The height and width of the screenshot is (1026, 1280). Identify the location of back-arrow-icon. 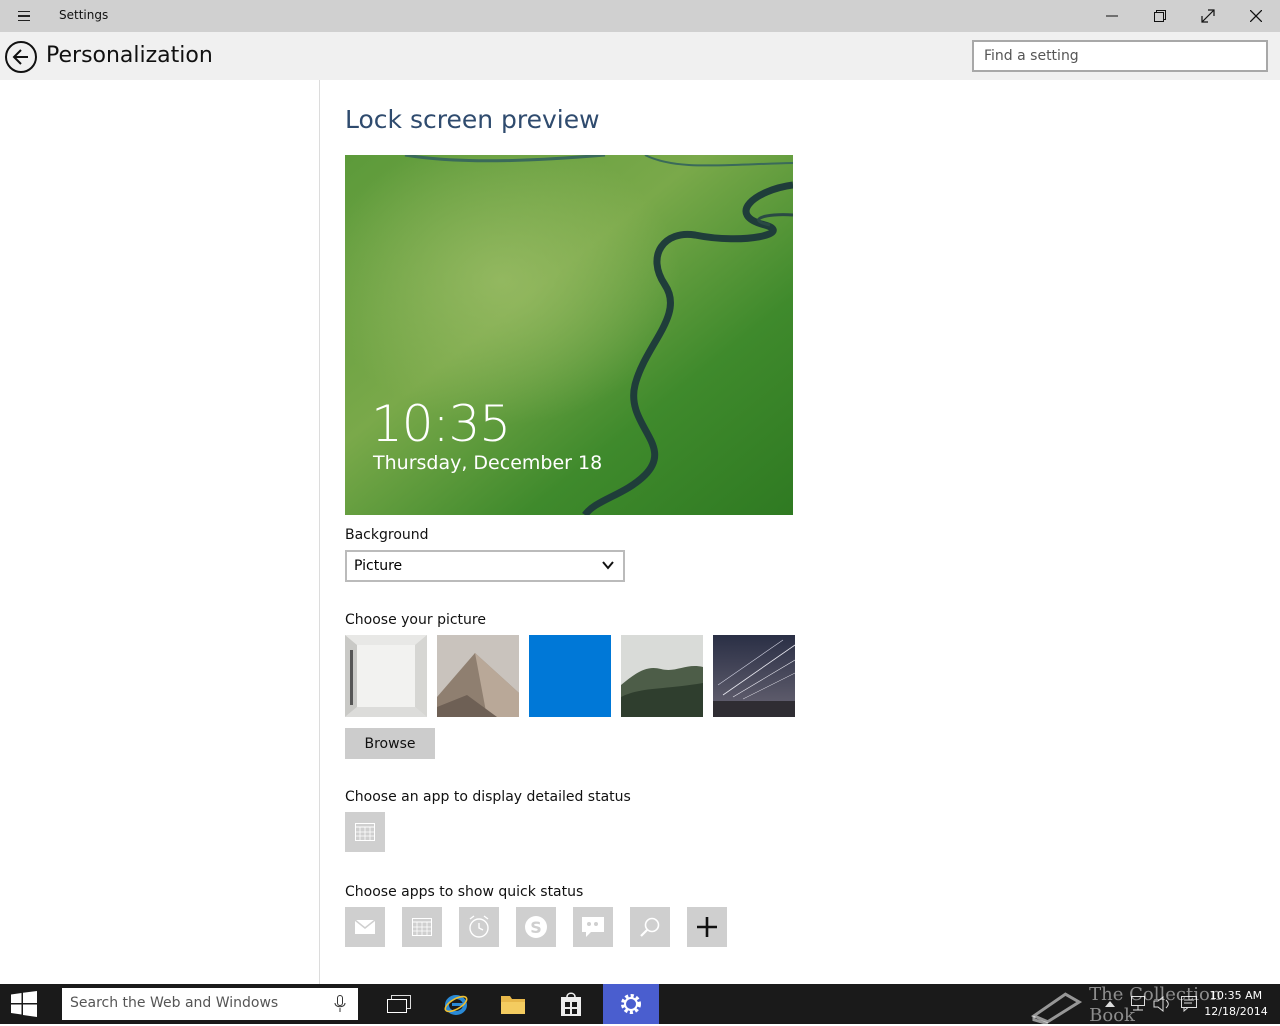
(20, 57).